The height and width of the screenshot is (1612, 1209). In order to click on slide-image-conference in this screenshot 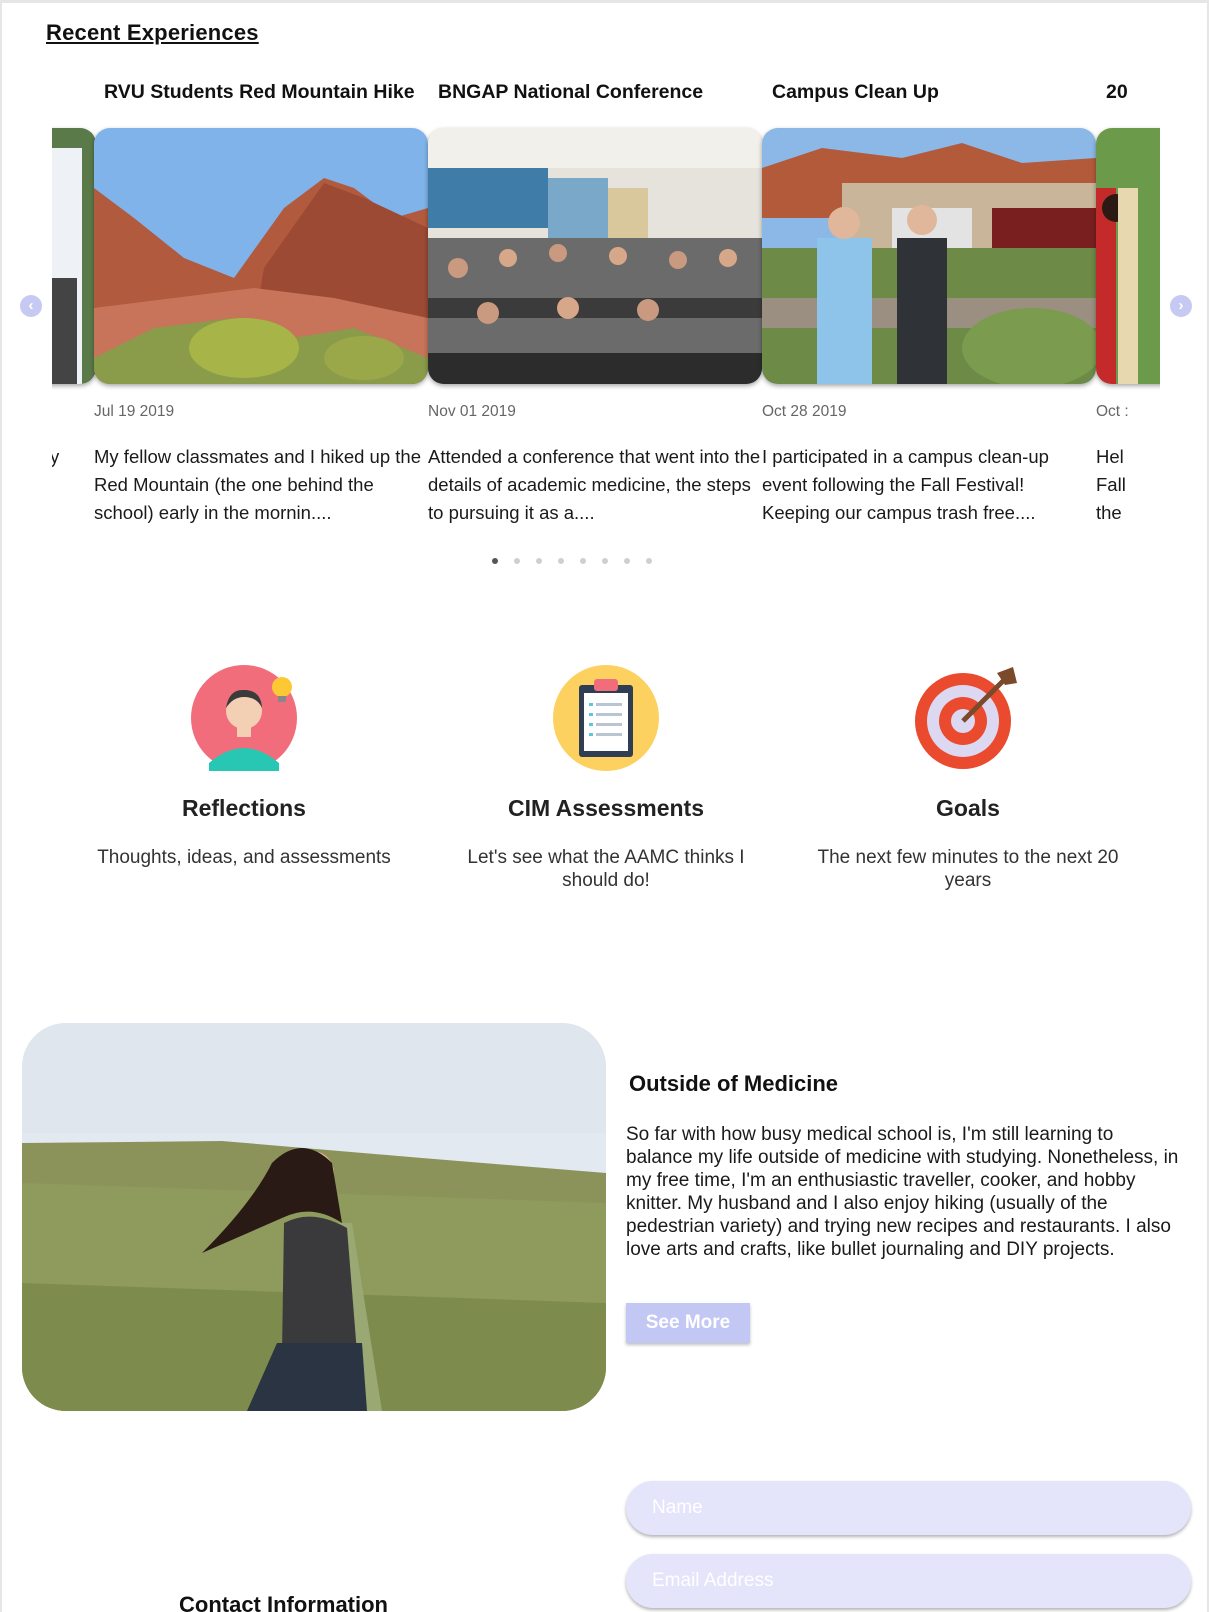, I will do `click(595, 256)`.